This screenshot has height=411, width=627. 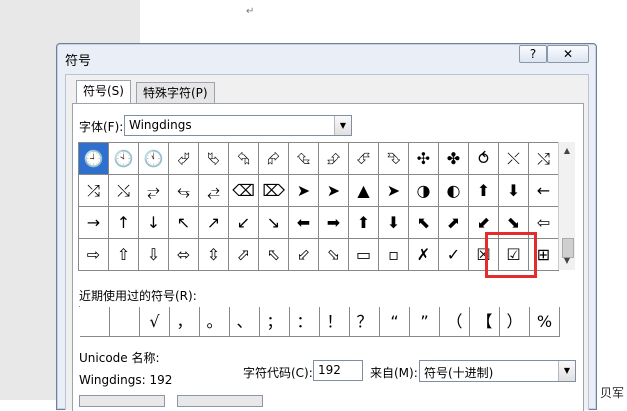 What do you see at coordinates (545, 322) in the screenshot?
I see `recent-symbol-cell: %` at bounding box center [545, 322].